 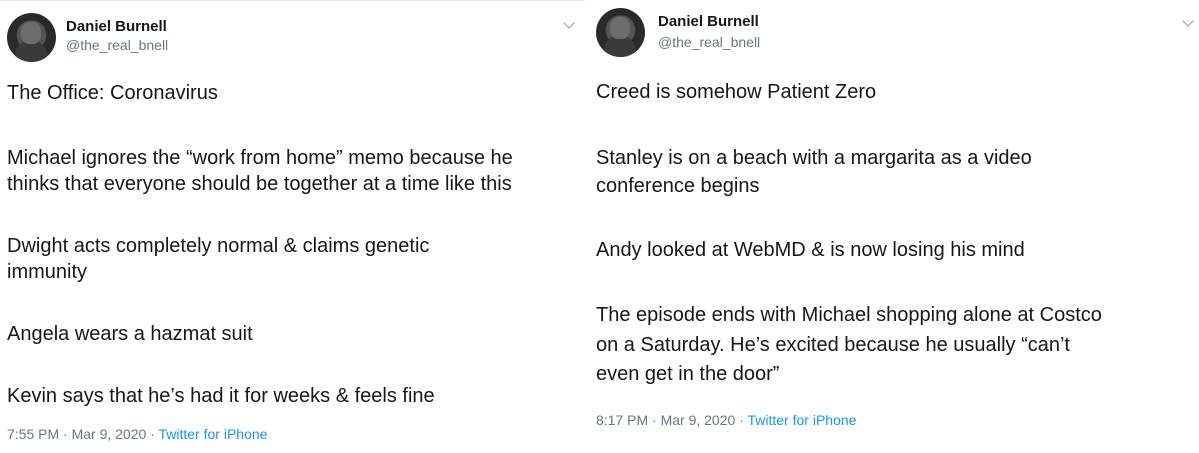 I want to click on tweet-text-line: conference begins, so click(x=678, y=186).